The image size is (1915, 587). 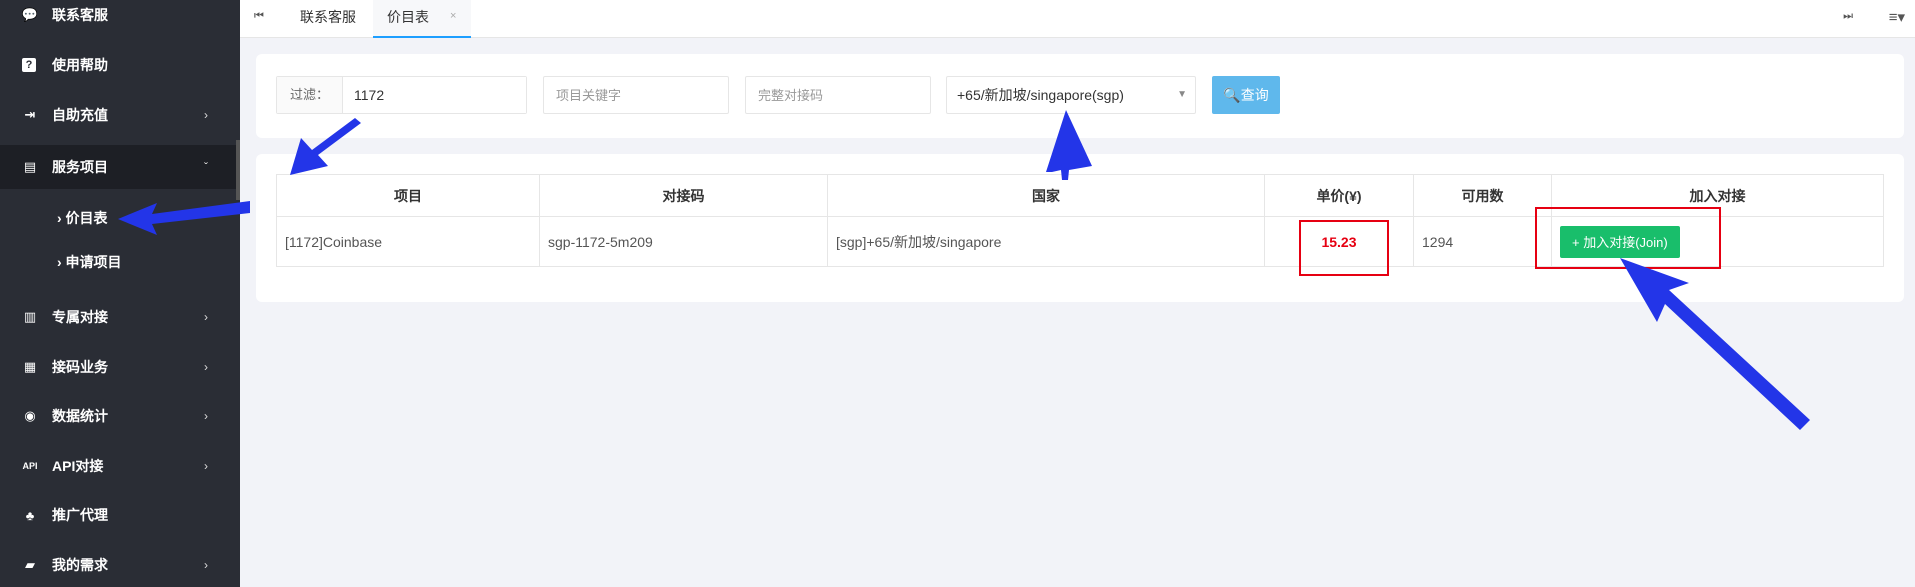 I want to click on chevron-down-icon: ˇ, so click(x=206, y=167).